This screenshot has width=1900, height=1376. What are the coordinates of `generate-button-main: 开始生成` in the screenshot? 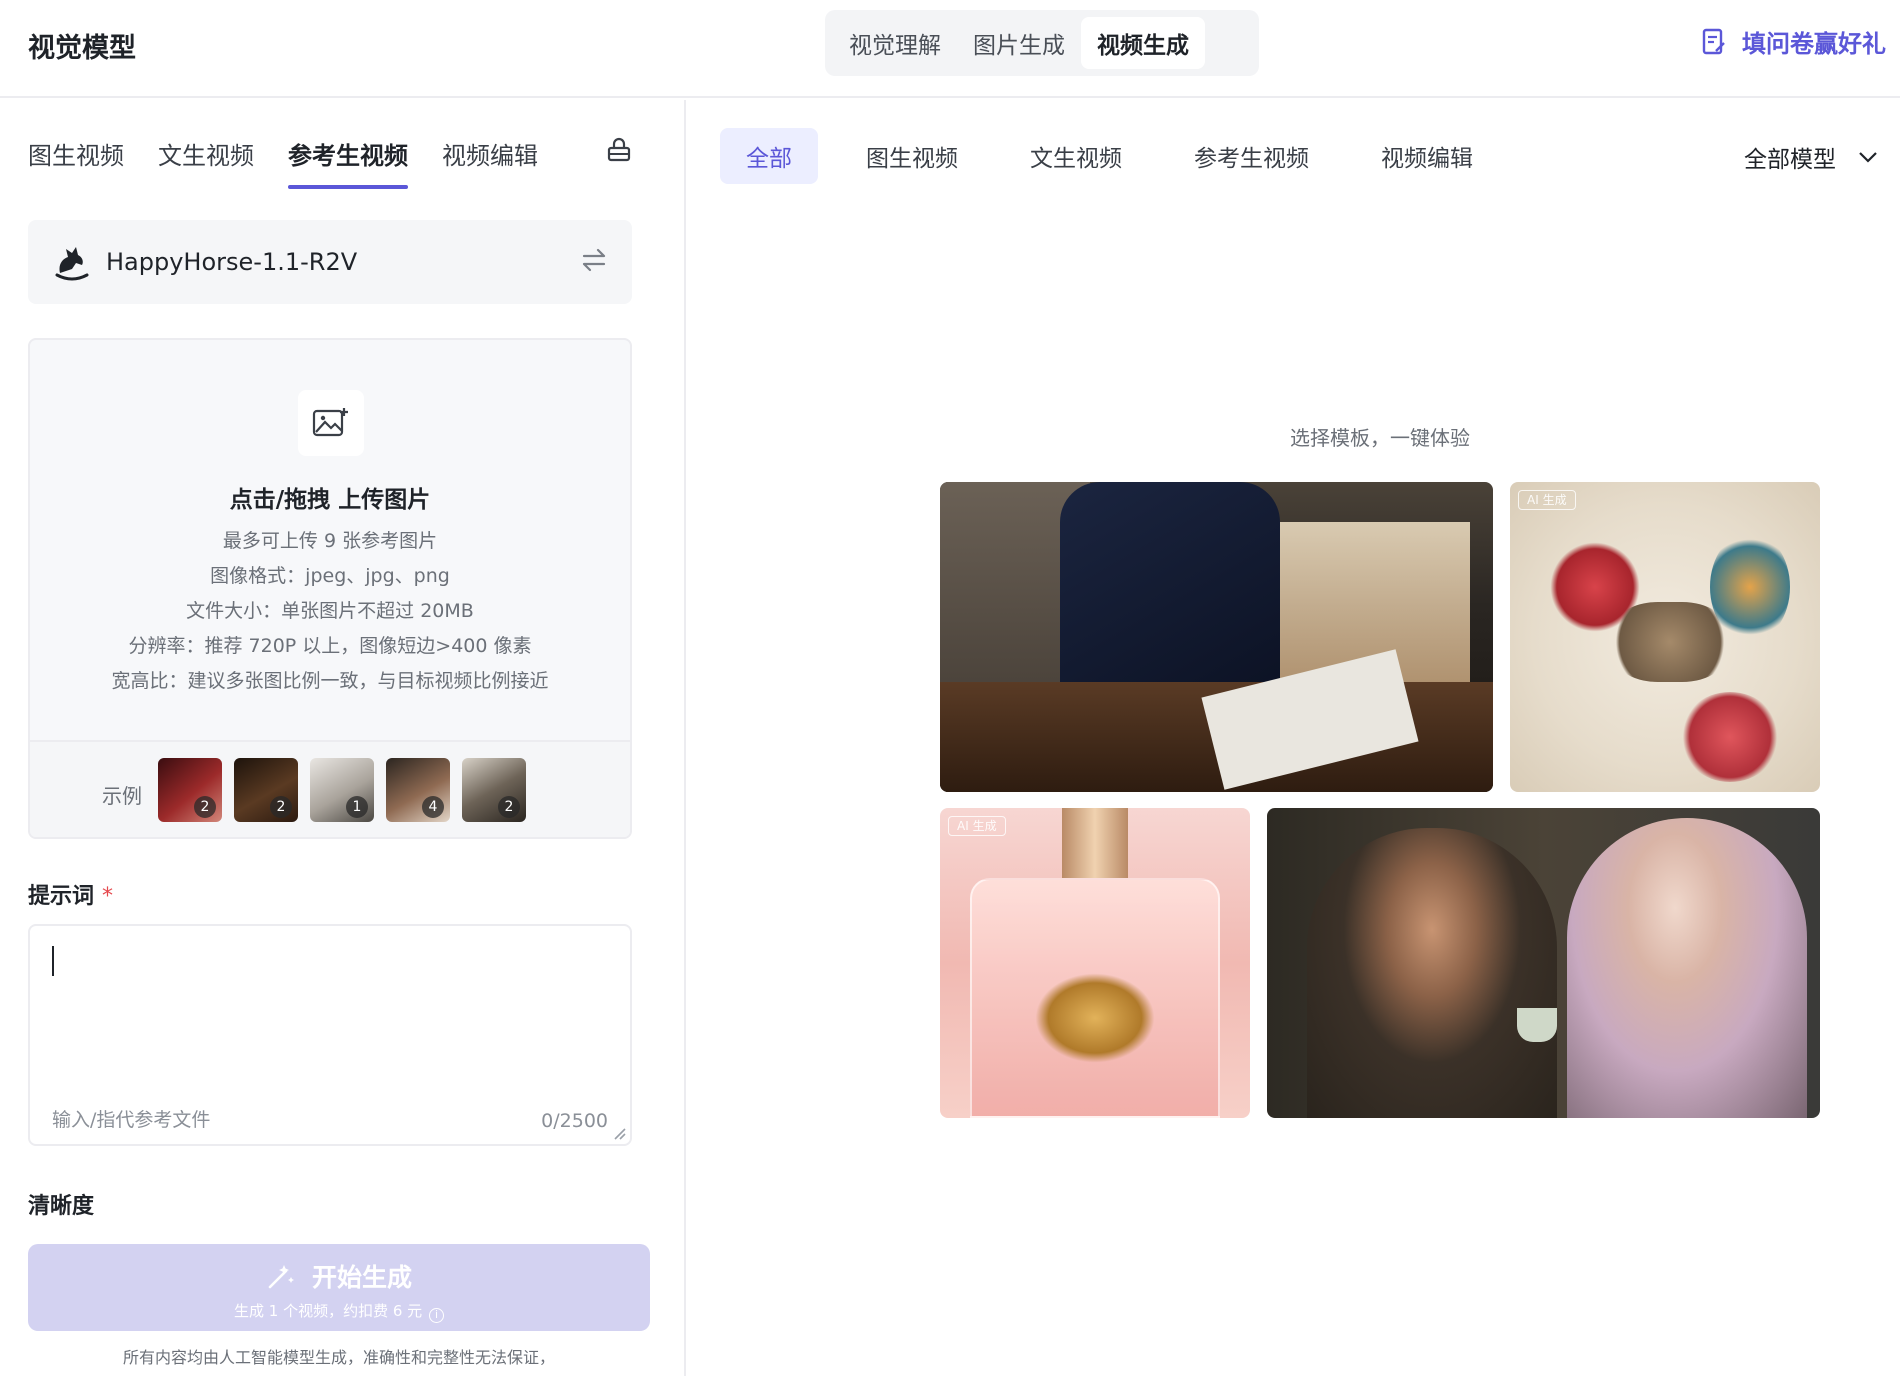 It's located at (339, 1276).